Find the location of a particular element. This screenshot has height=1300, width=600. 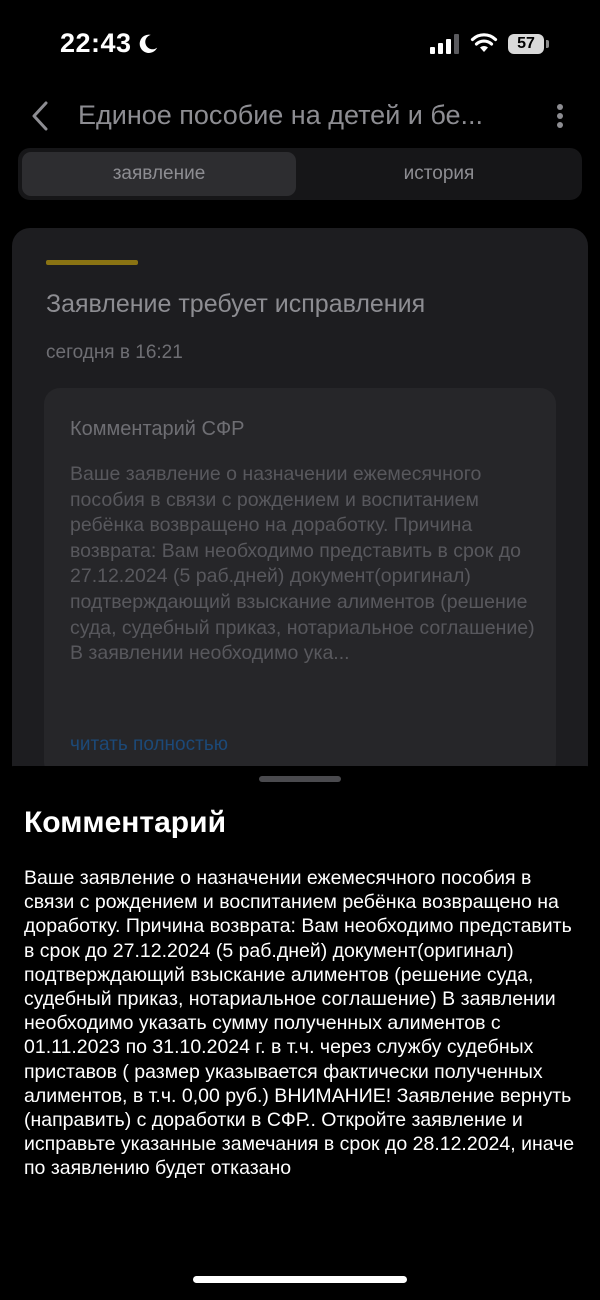

tab-application: заявление is located at coordinates (159, 174).